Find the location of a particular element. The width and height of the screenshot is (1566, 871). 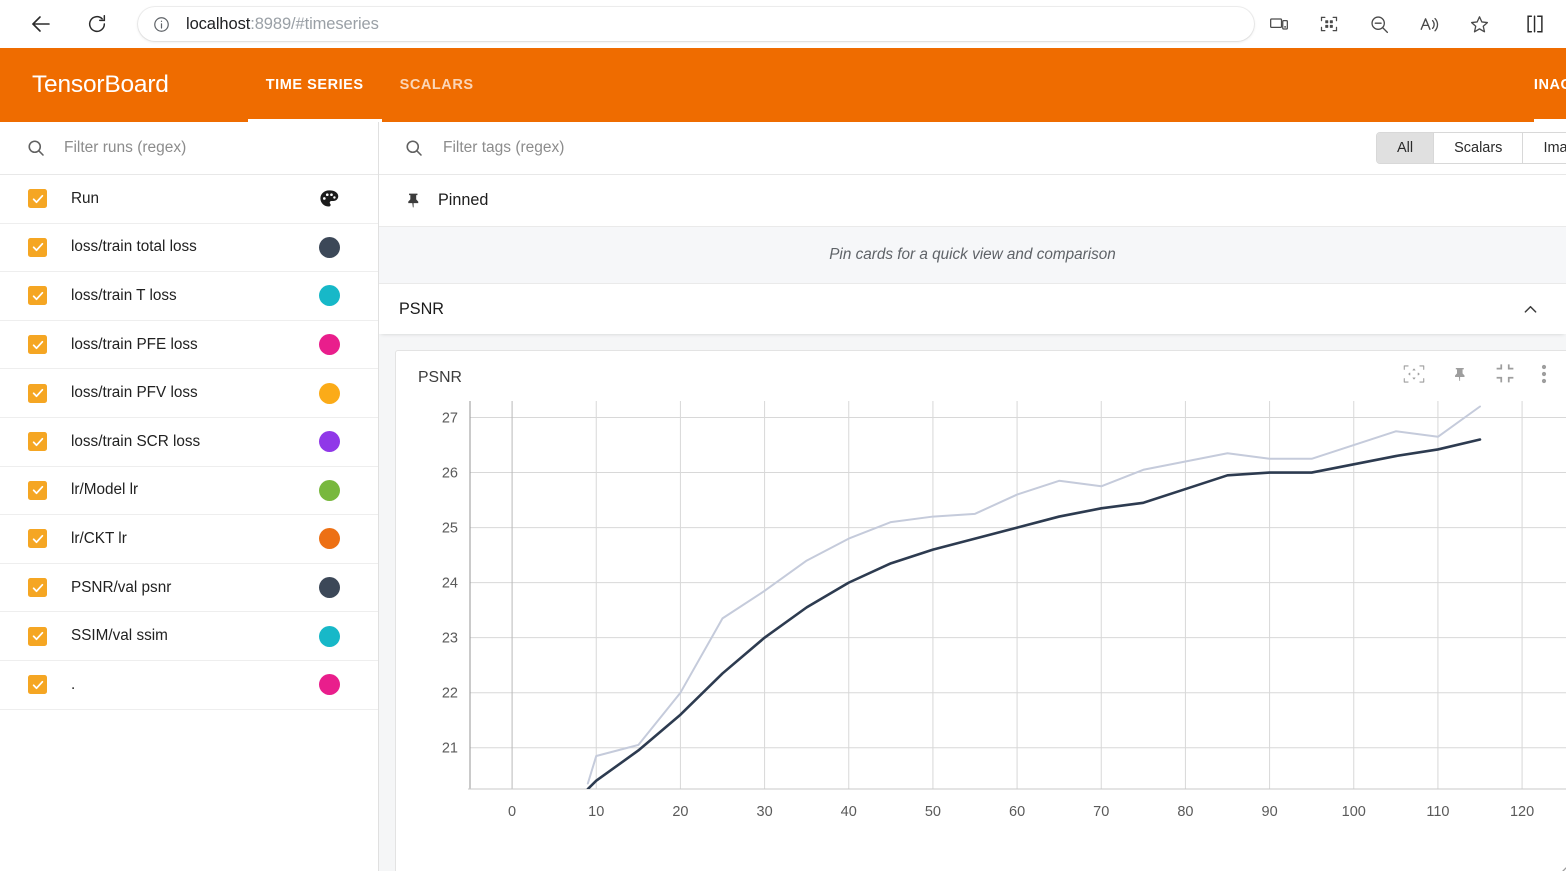

run-label: loss/train PFV loss is located at coordinates (134, 393).